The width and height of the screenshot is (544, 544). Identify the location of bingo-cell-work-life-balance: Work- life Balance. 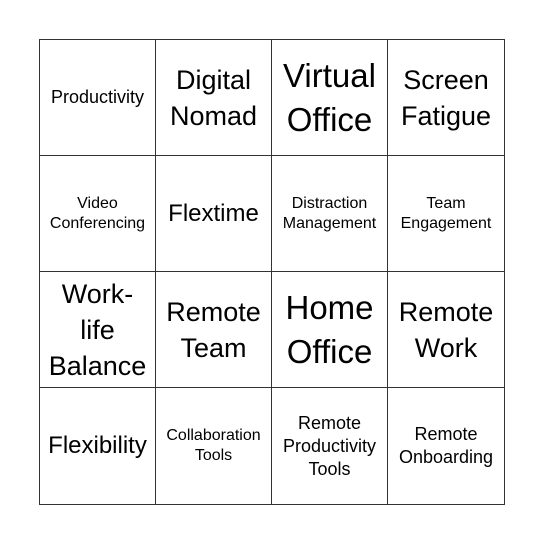
(98, 330).